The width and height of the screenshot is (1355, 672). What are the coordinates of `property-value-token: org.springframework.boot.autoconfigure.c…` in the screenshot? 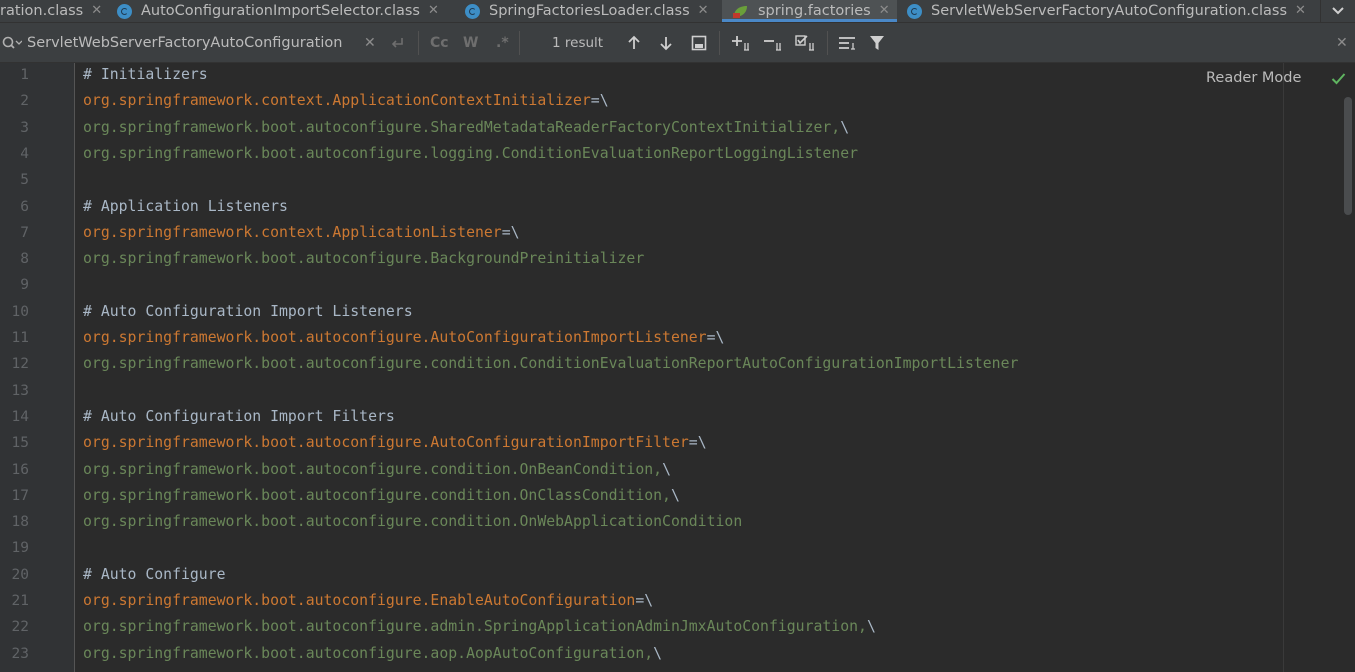 It's located at (551, 364).